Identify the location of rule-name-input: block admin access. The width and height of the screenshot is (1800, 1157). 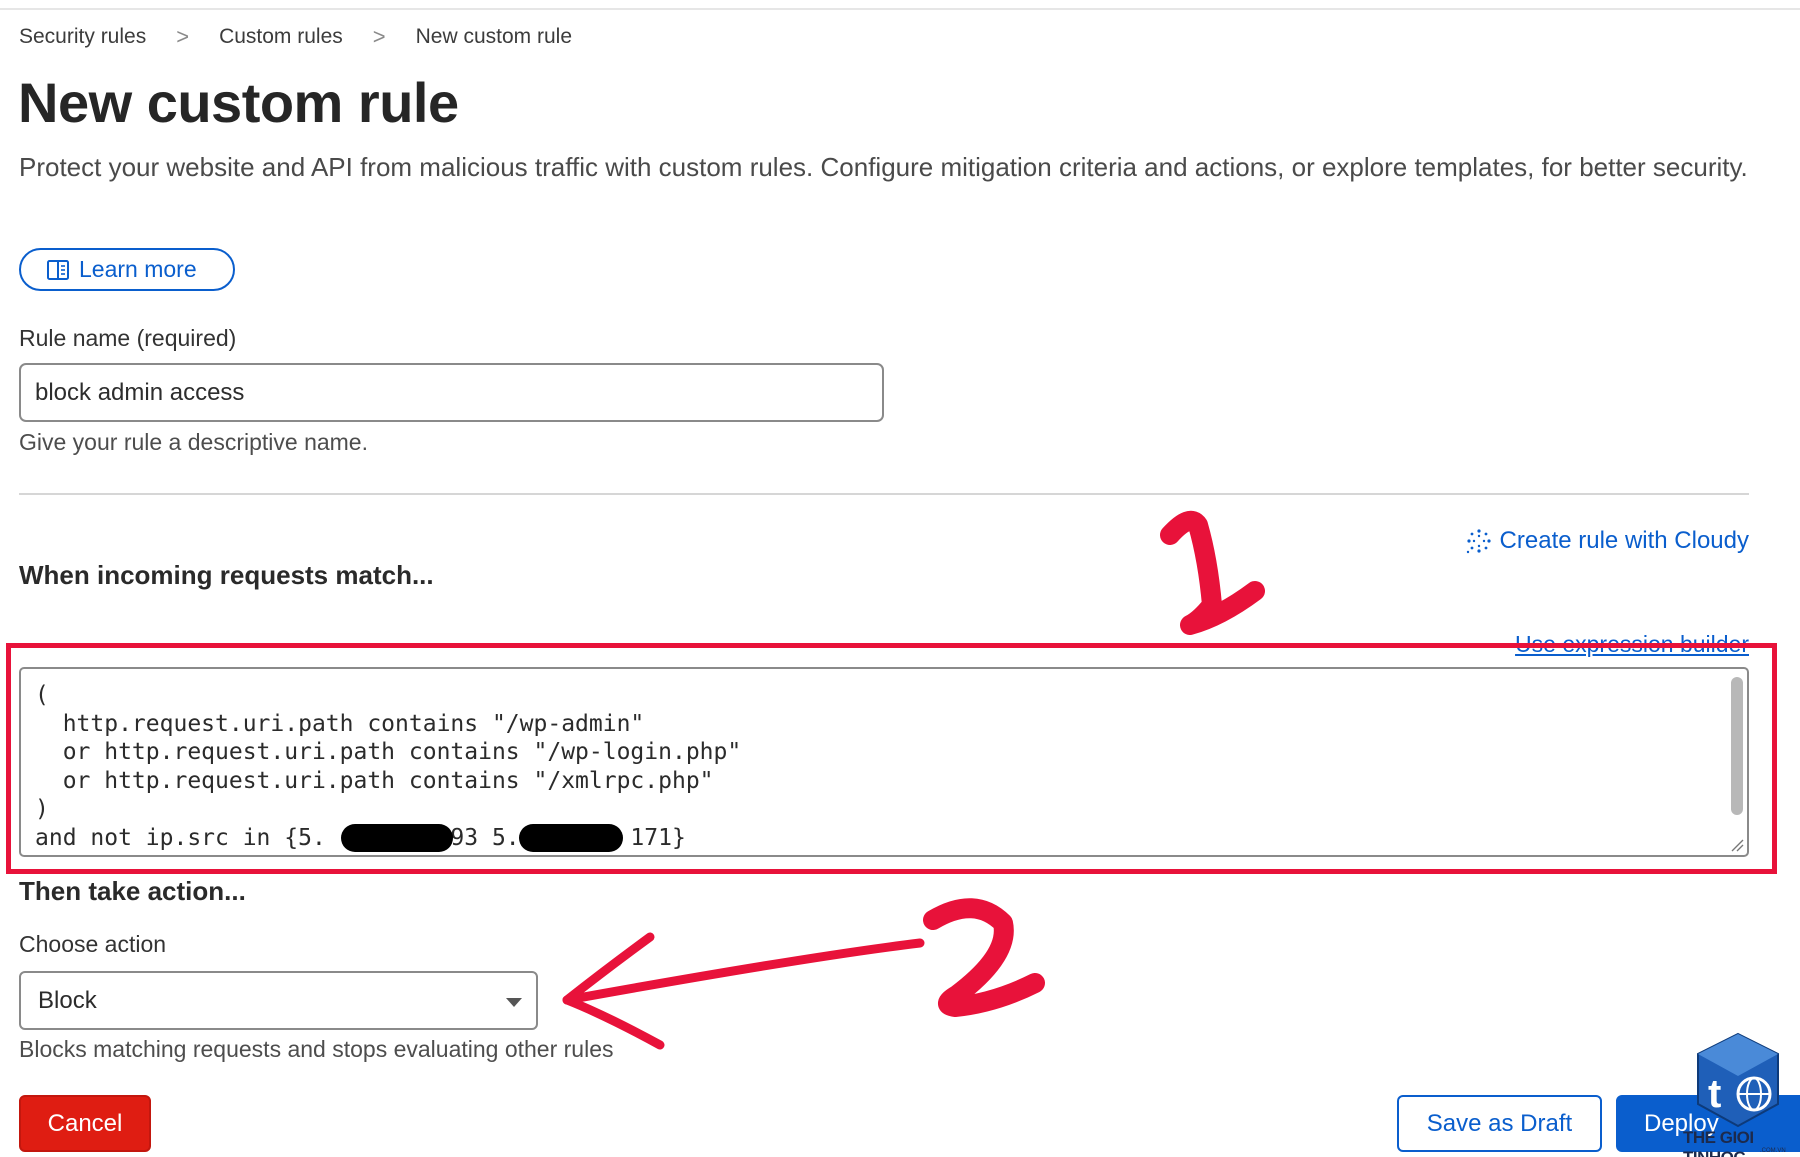
(451, 392).